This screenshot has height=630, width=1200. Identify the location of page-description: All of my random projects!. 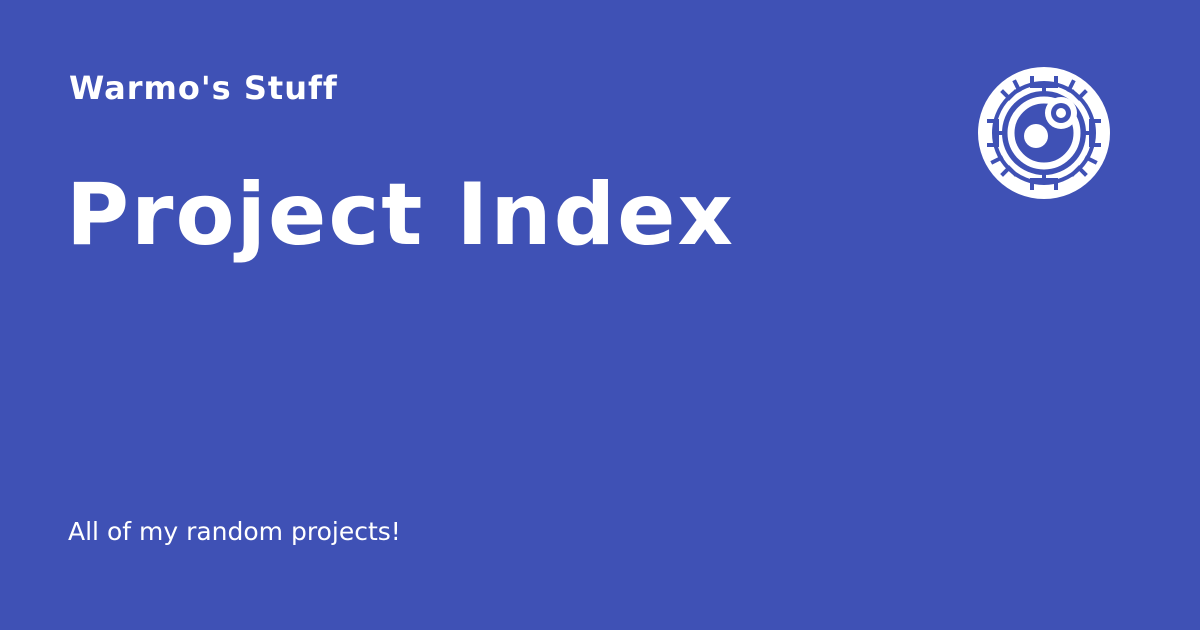
(234, 531).